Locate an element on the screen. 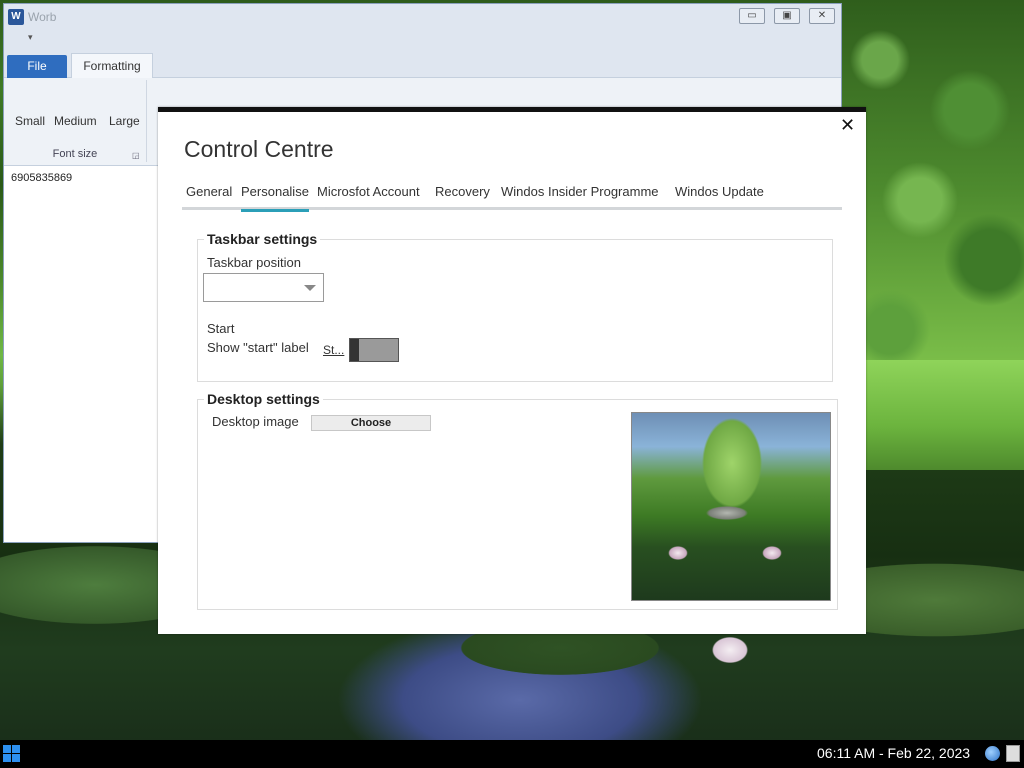  taskbar-position-dropdown is located at coordinates (263, 287).